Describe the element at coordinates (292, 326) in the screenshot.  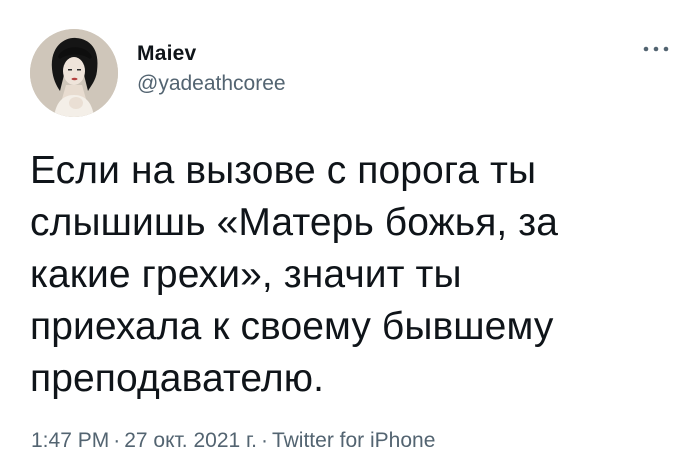
I see `tweet-text-line: приехала к своему бывшему` at that location.